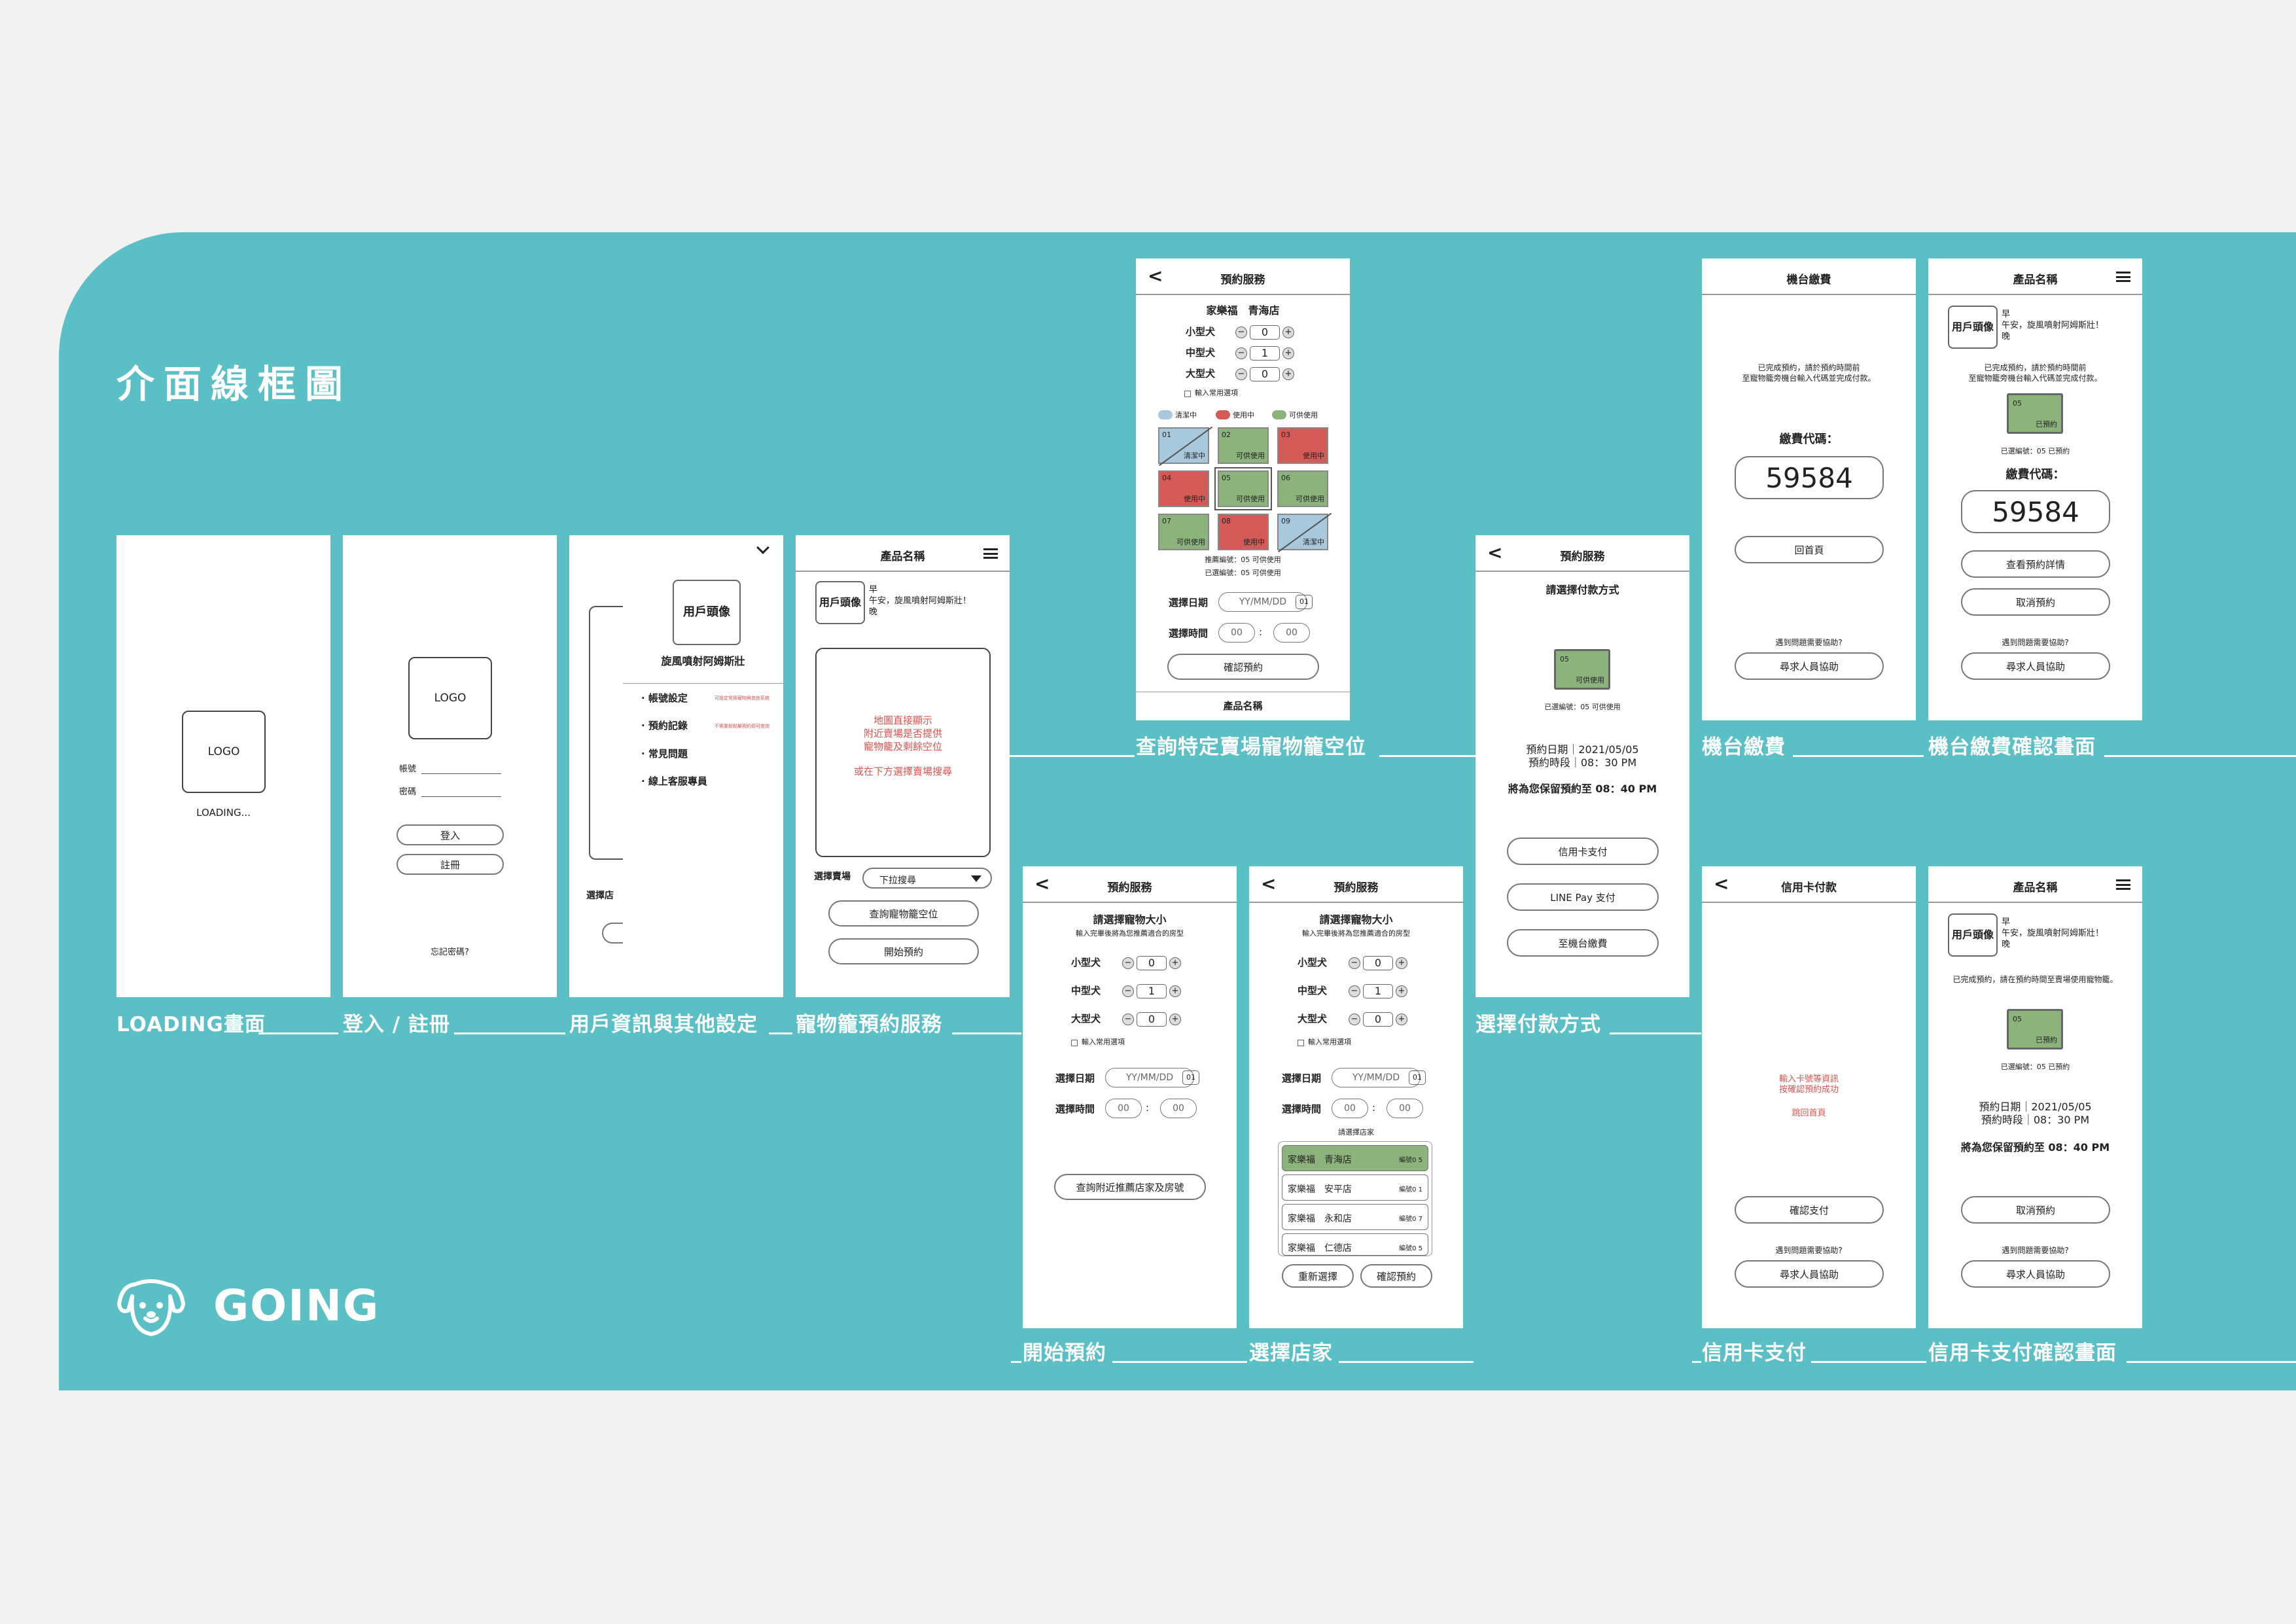  I want to click on machine-pay-button: 至機台繳費, so click(1583, 943).